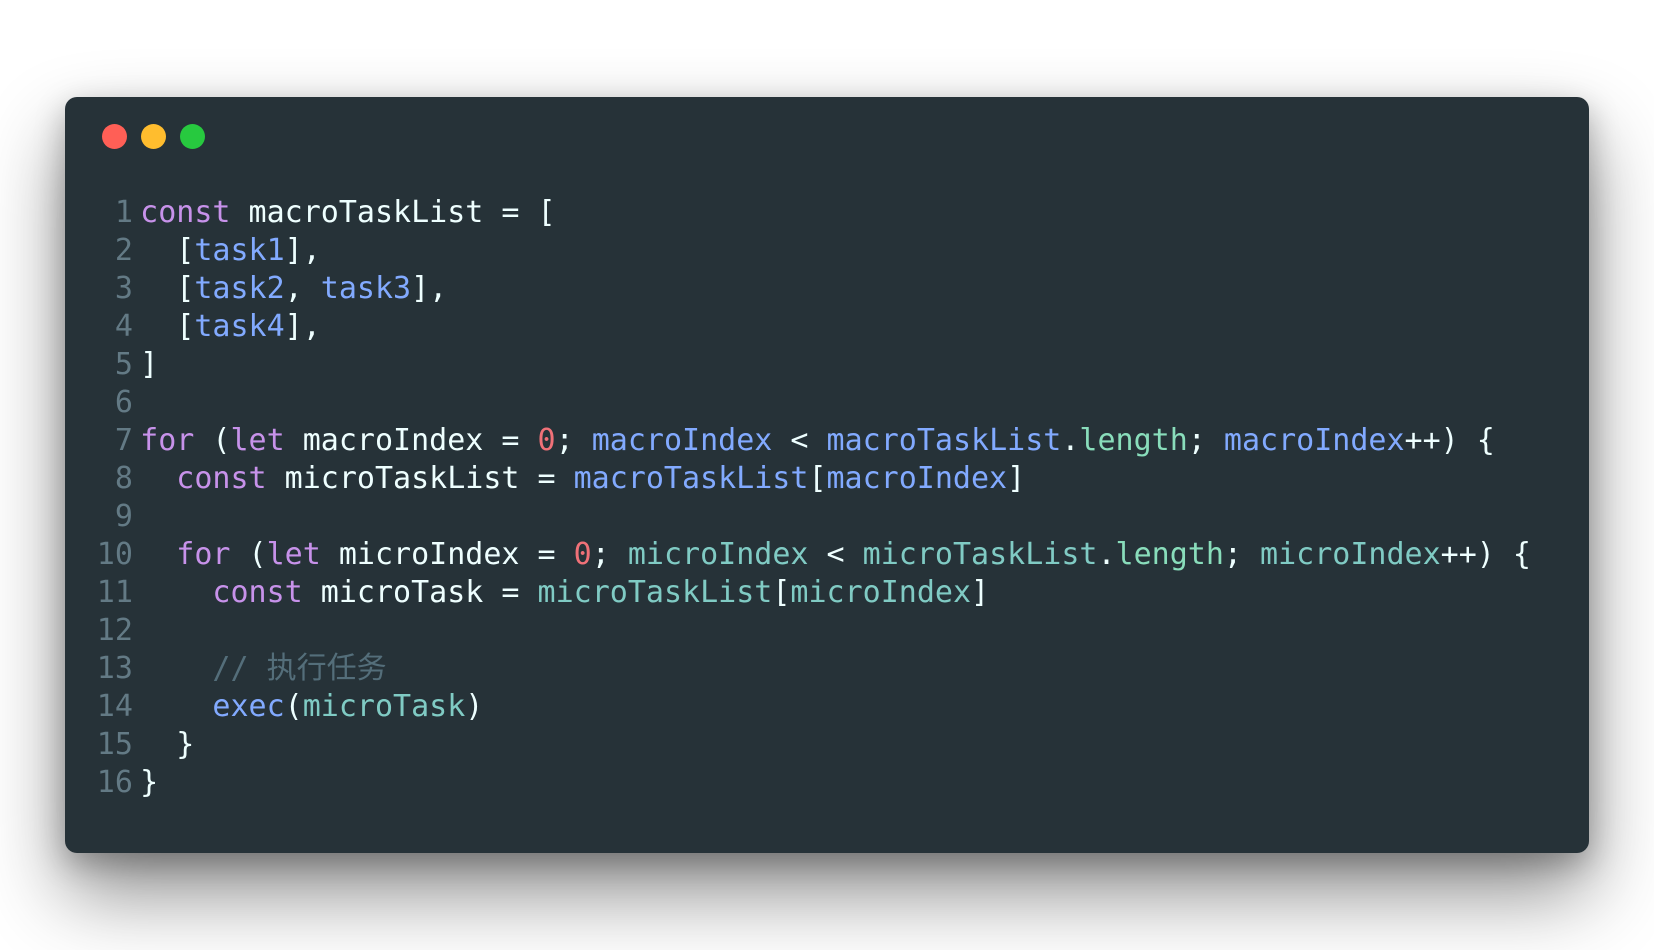 The width and height of the screenshot is (1654, 950). What do you see at coordinates (718, 554) in the screenshot?
I see `code-token-teal: microIndex` at bounding box center [718, 554].